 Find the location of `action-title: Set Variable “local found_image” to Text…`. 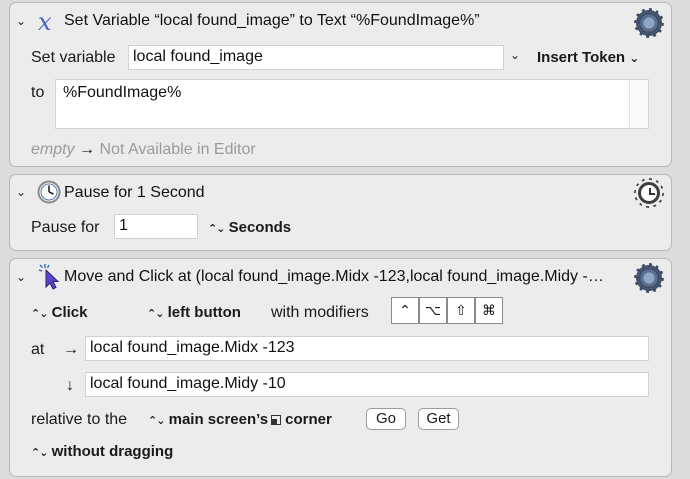

action-title: Set Variable “local found_image” to Text… is located at coordinates (272, 20).